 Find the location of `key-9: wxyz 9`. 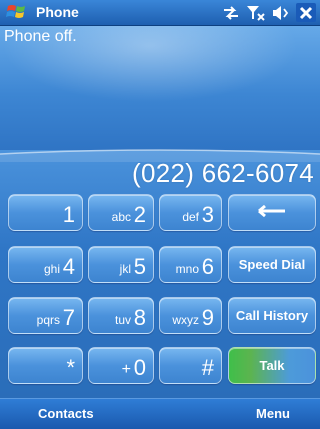

key-9: wxyz 9 is located at coordinates (190, 315).